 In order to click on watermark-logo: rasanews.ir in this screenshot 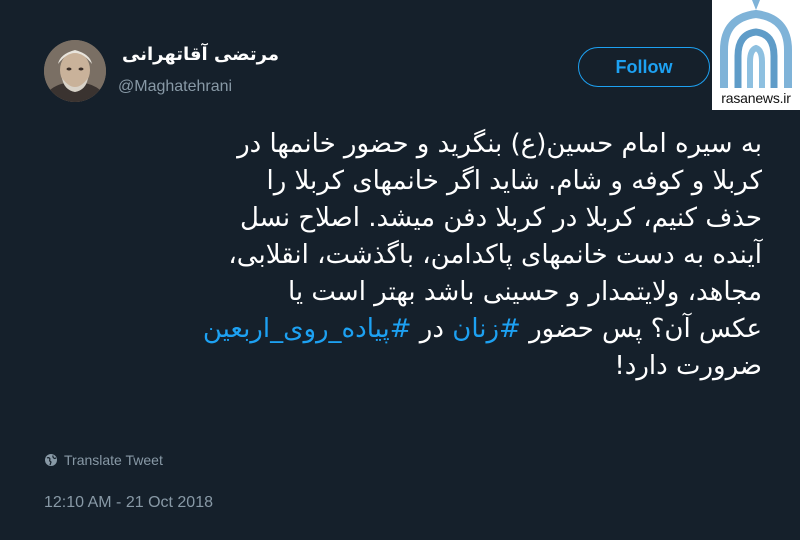, I will do `click(756, 55)`.